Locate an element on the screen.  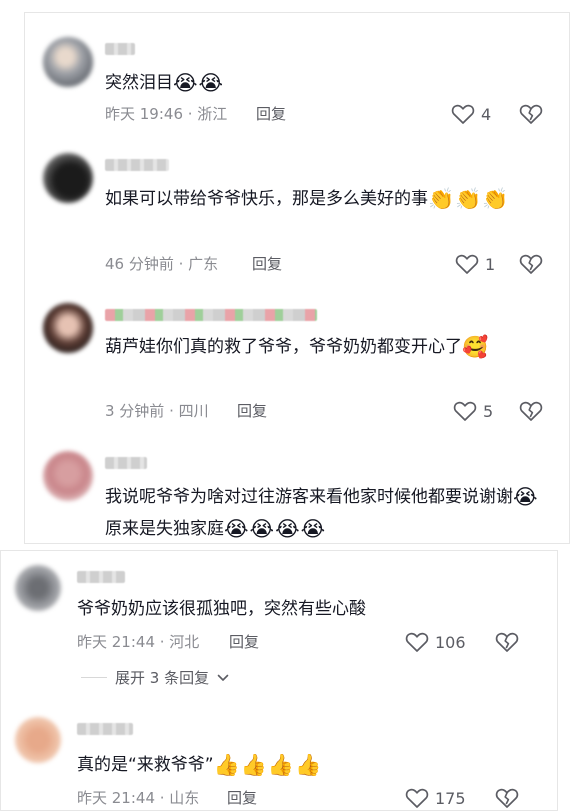
comment-meta: 昨天 21:44 · 河北 is located at coordinates (138, 642).